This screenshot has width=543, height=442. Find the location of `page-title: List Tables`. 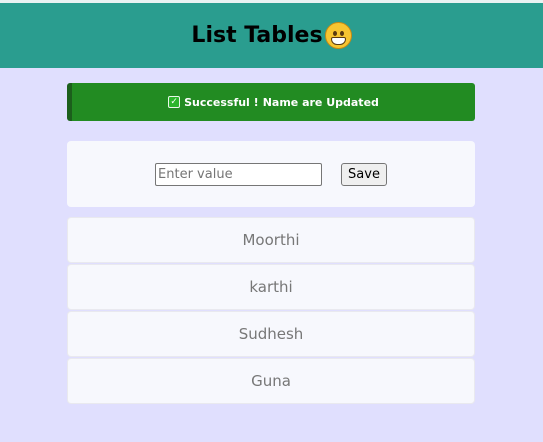

page-title: List Tables is located at coordinates (271, 35).